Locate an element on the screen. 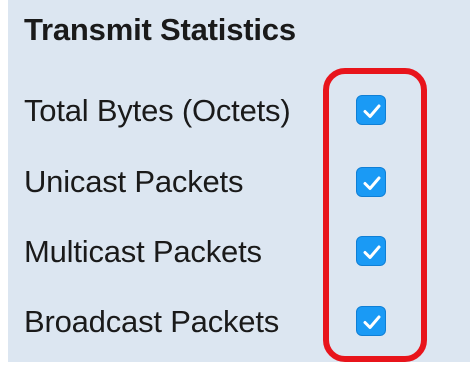 The image size is (470, 367). label-unicast-packets: Unicast Packets is located at coordinates (134, 181).